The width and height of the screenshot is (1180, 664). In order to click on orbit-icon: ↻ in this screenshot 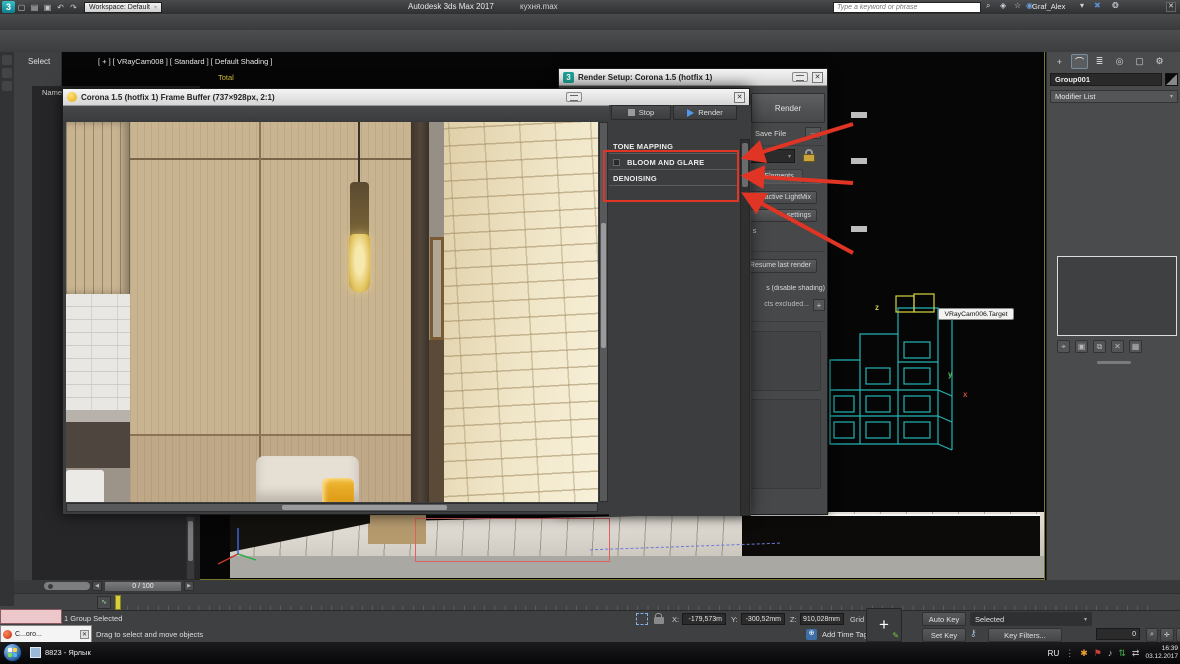, I will do `click(1177, 635)`.